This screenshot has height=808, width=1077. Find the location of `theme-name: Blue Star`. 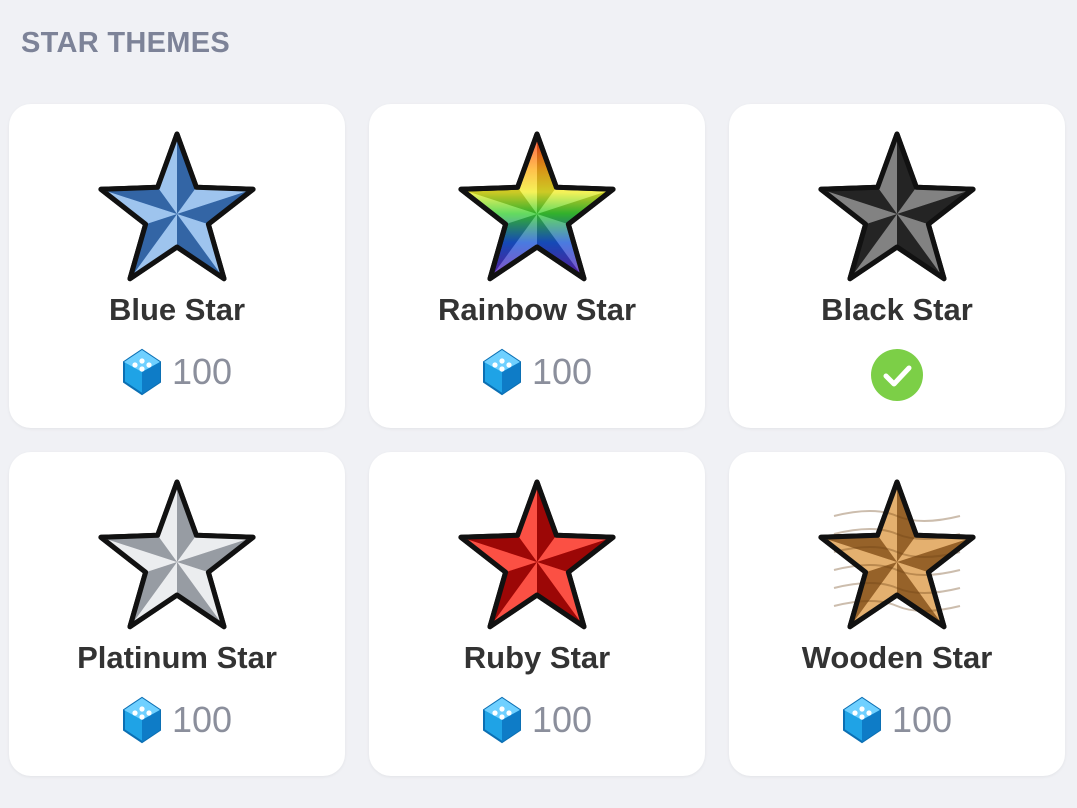

theme-name: Blue Star is located at coordinates (177, 309).